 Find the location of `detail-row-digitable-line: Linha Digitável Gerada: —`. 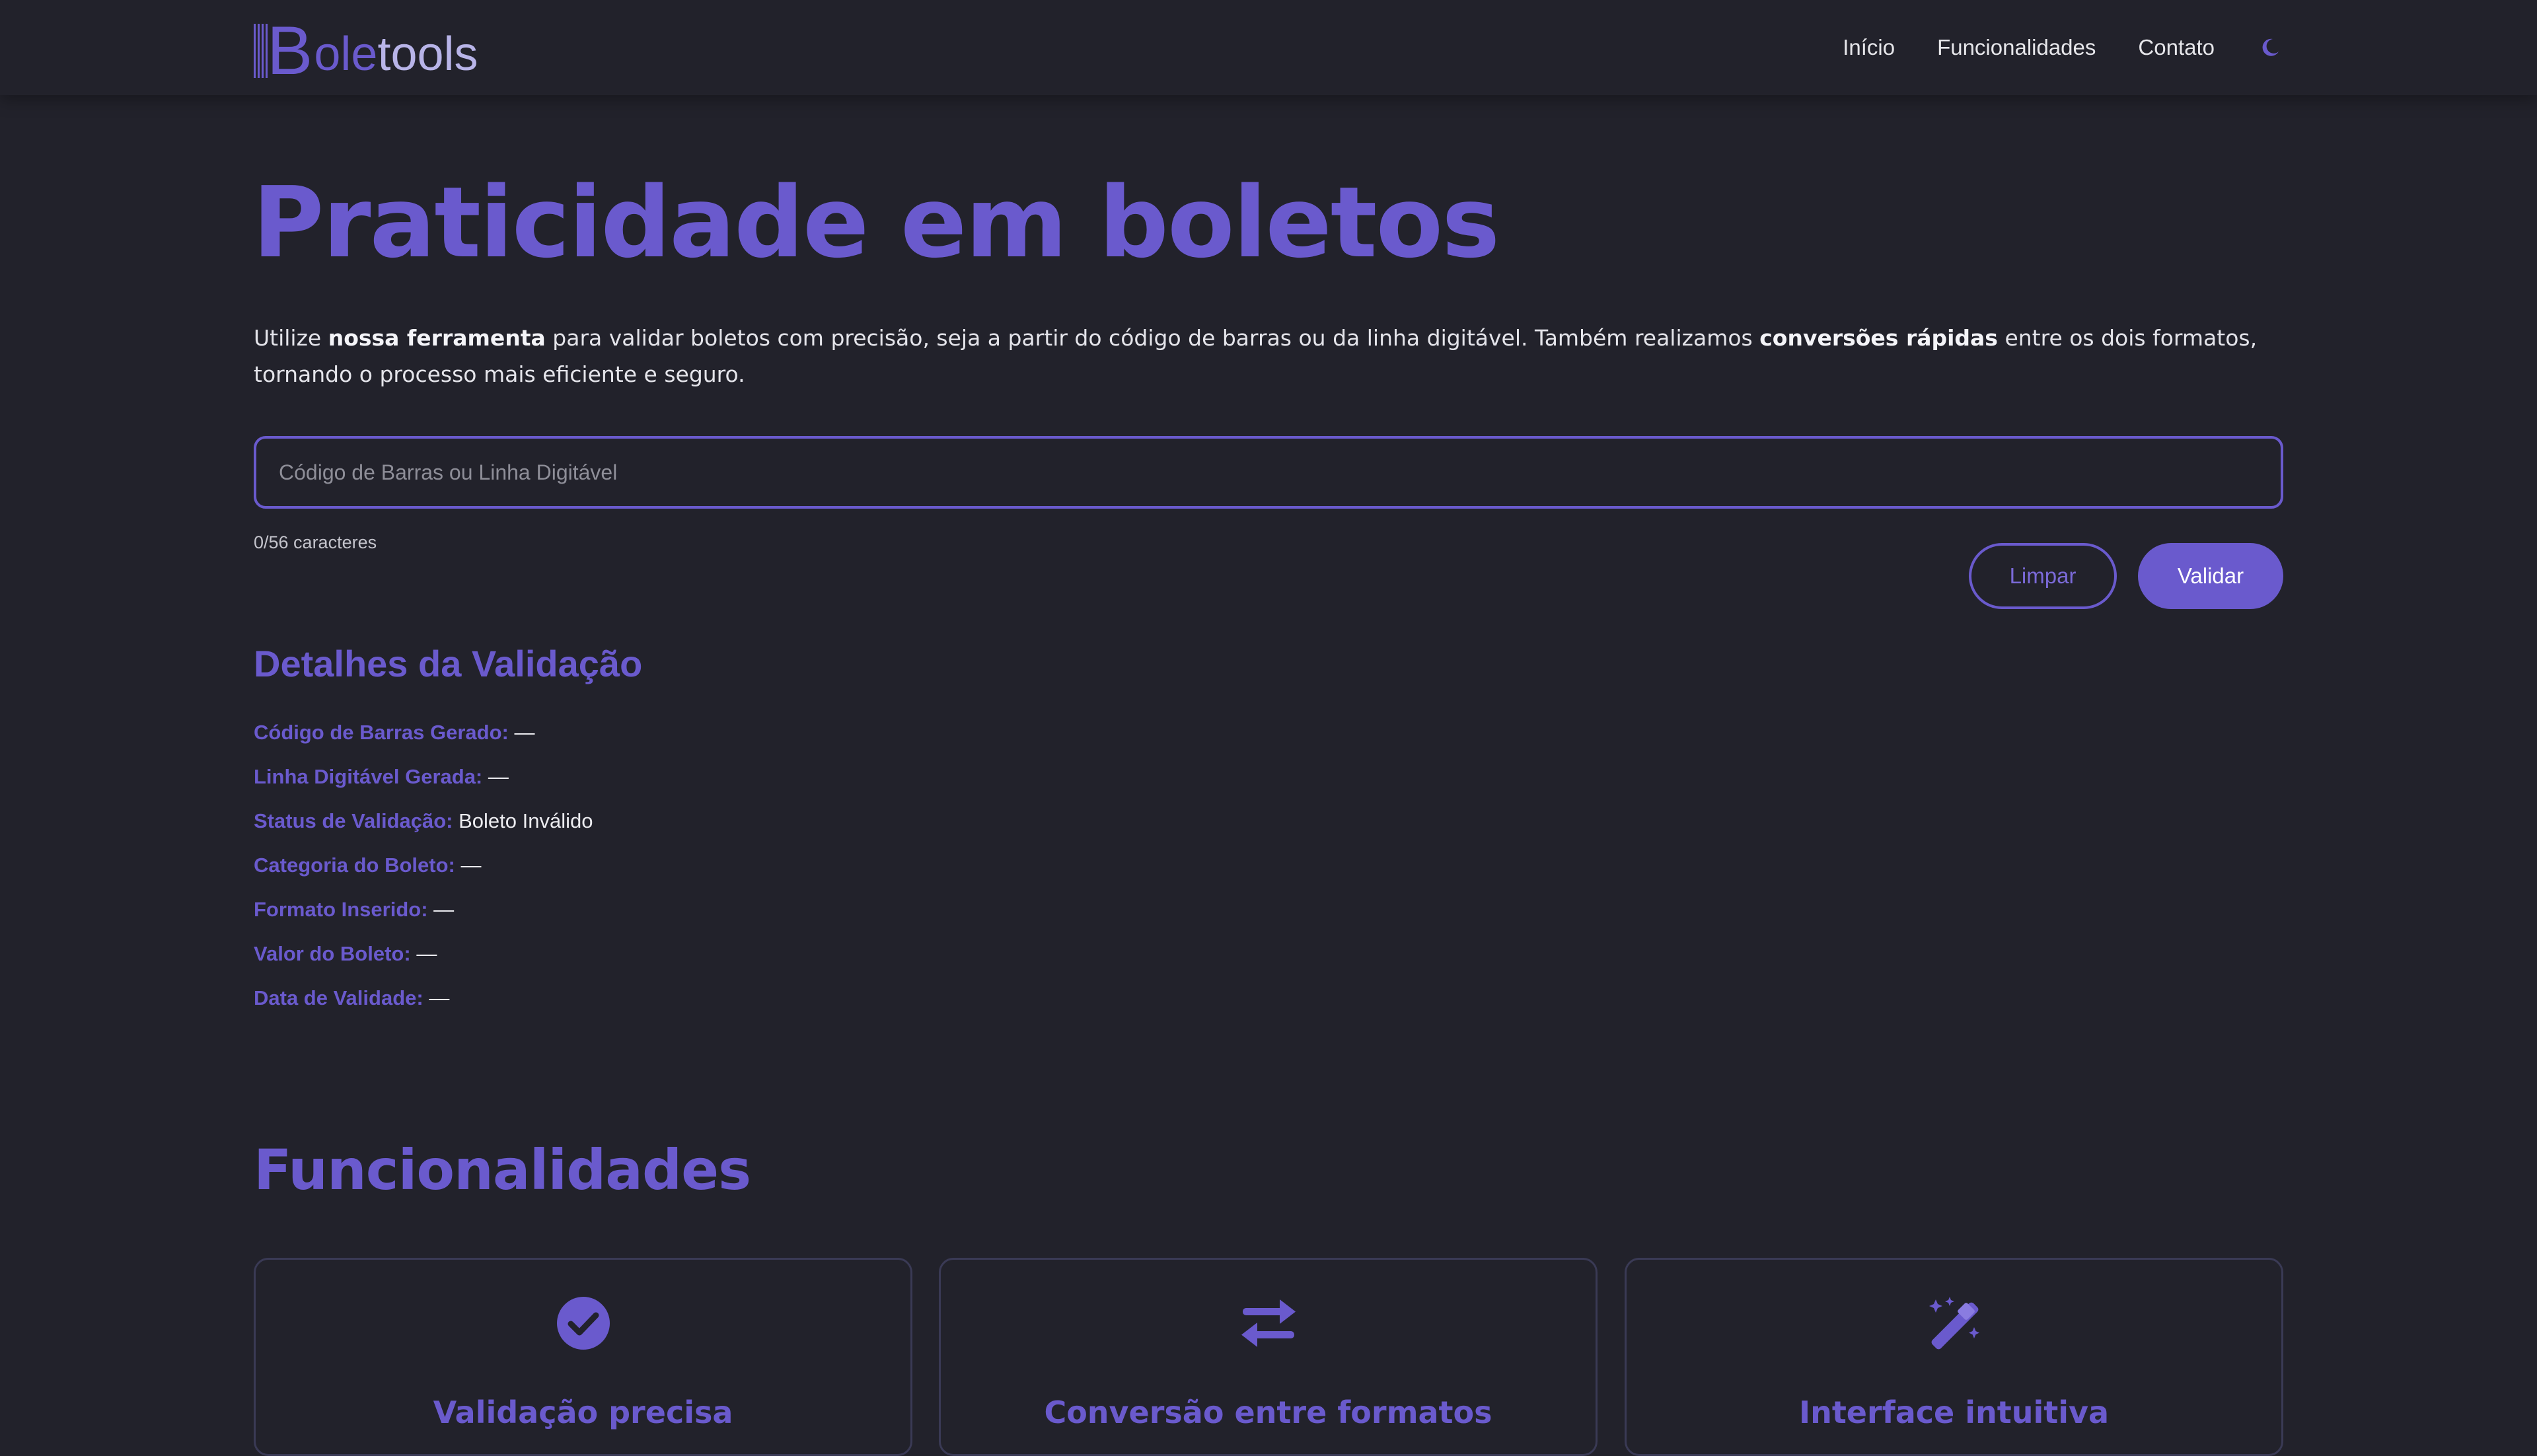

detail-row-digitable-line: Linha Digitável Gerada: — is located at coordinates (423, 784).